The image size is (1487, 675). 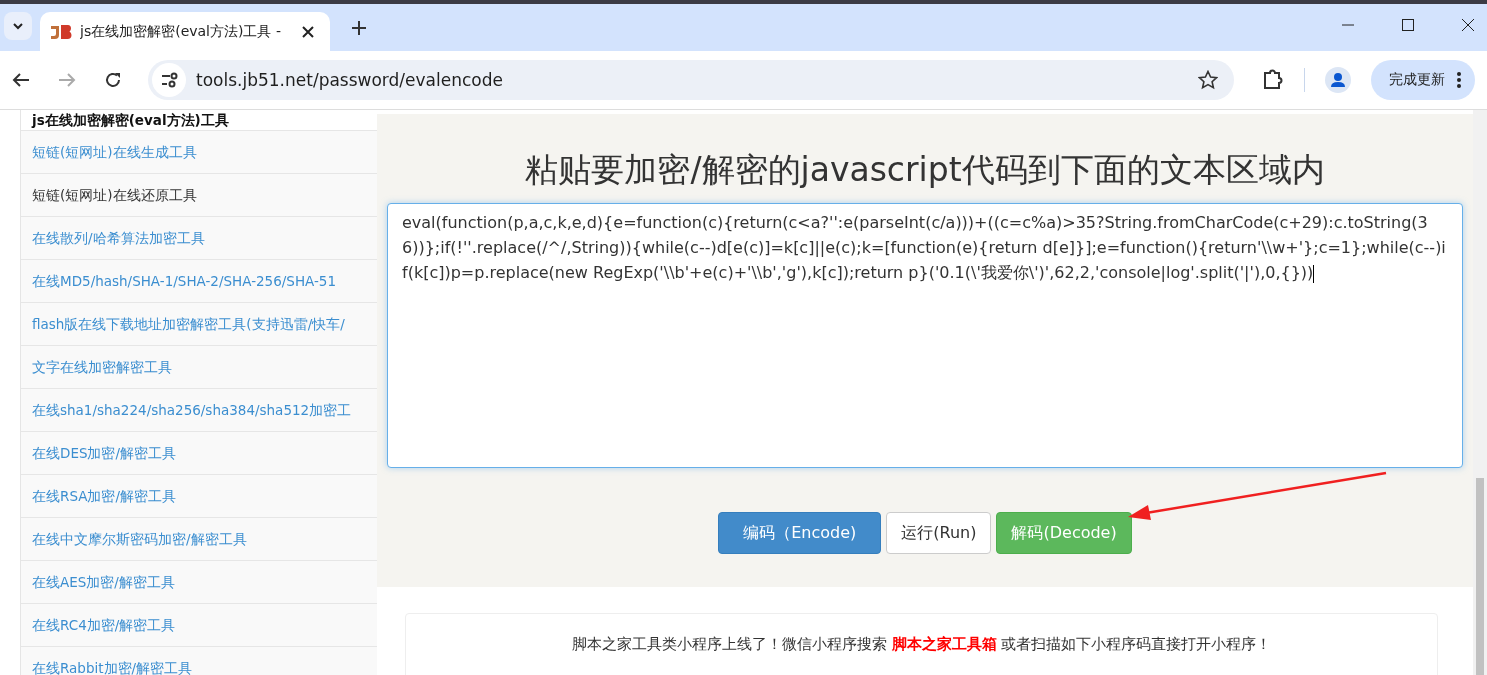 What do you see at coordinates (199, 539) in the screenshot?
I see `sidebar-link: 在线中文摩尔斯密码加密/解密工具` at bounding box center [199, 539].